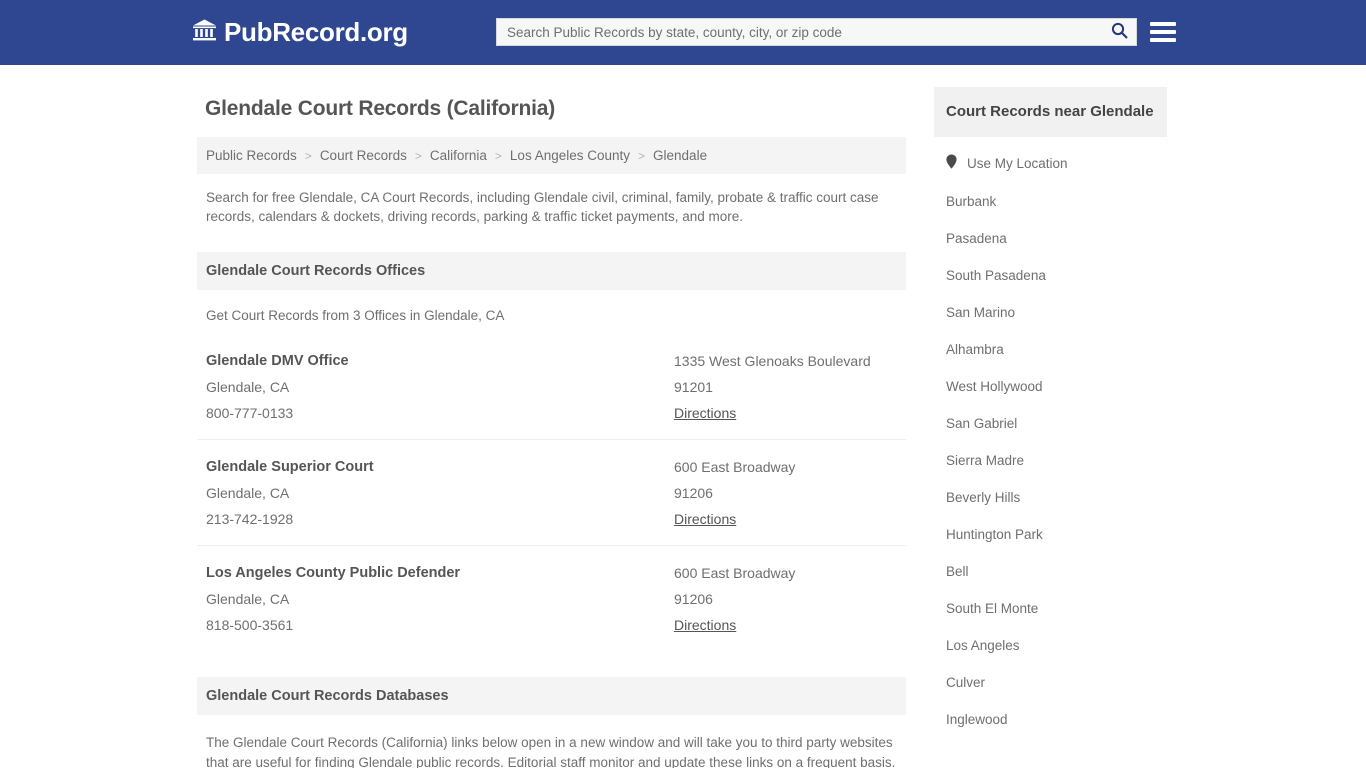 The height and width of the screenshot is (768, 1366). I want to click on search-bar, so click(816, 32).